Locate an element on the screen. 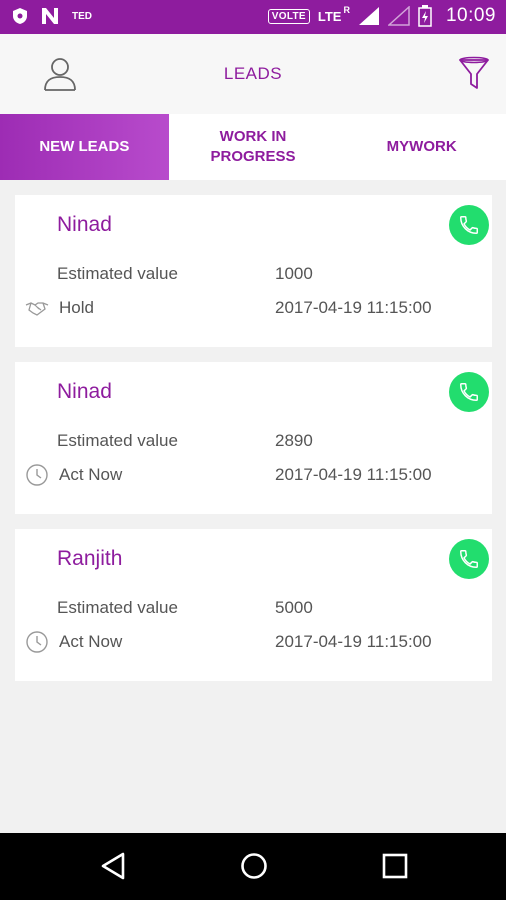  tab-label: MYWORK is located at coordinates (421, 146).